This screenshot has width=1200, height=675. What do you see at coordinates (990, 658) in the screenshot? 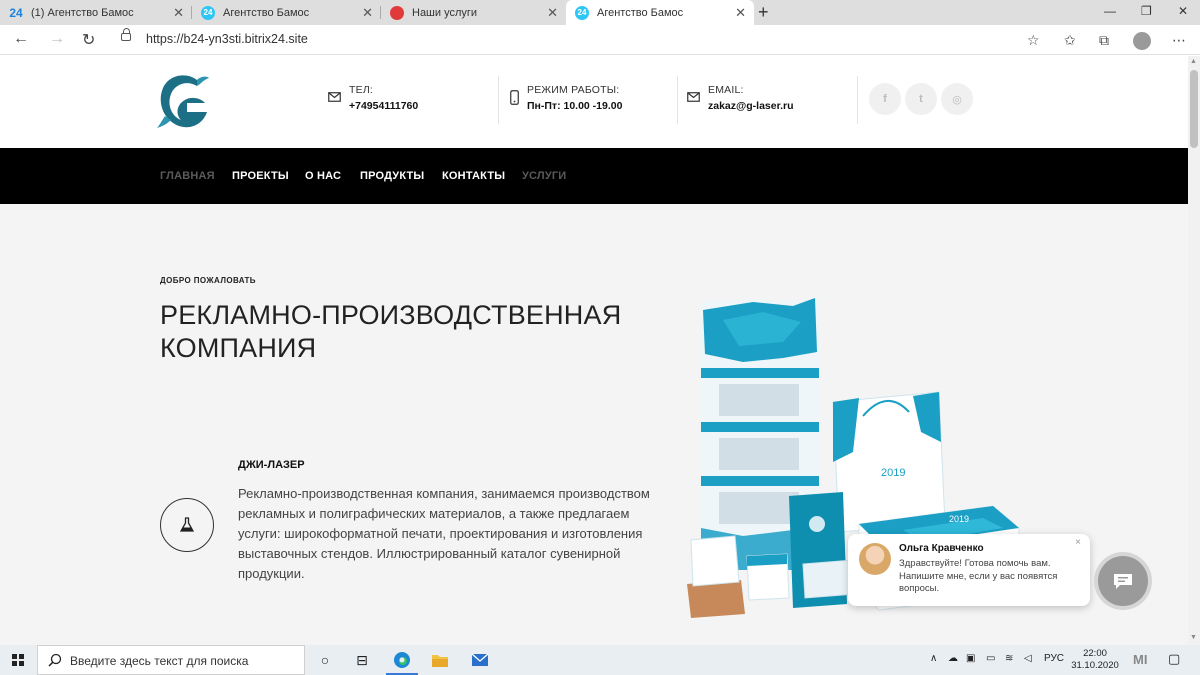
I see `battery-icon: ▭` at bounding box center [990, 658].